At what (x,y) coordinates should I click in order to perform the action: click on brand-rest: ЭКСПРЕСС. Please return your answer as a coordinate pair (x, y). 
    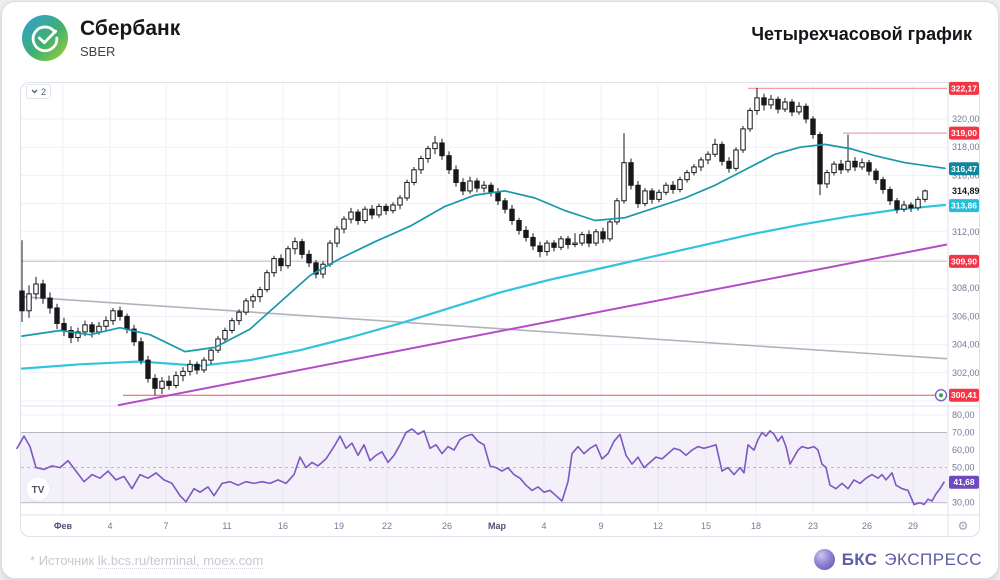
    Looking at the image, I should click on (933, 559).